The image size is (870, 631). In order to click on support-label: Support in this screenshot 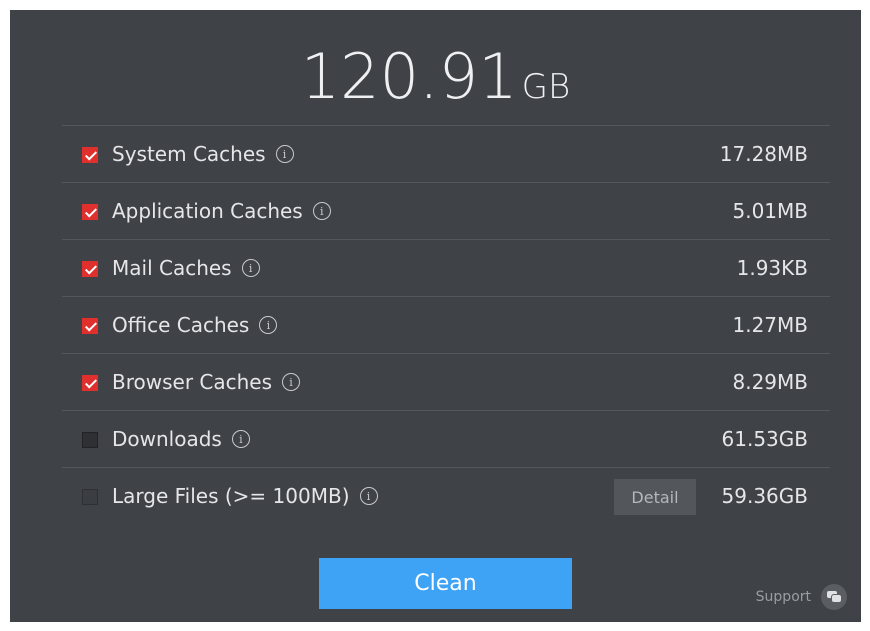, I will do `click(783, 597)`.